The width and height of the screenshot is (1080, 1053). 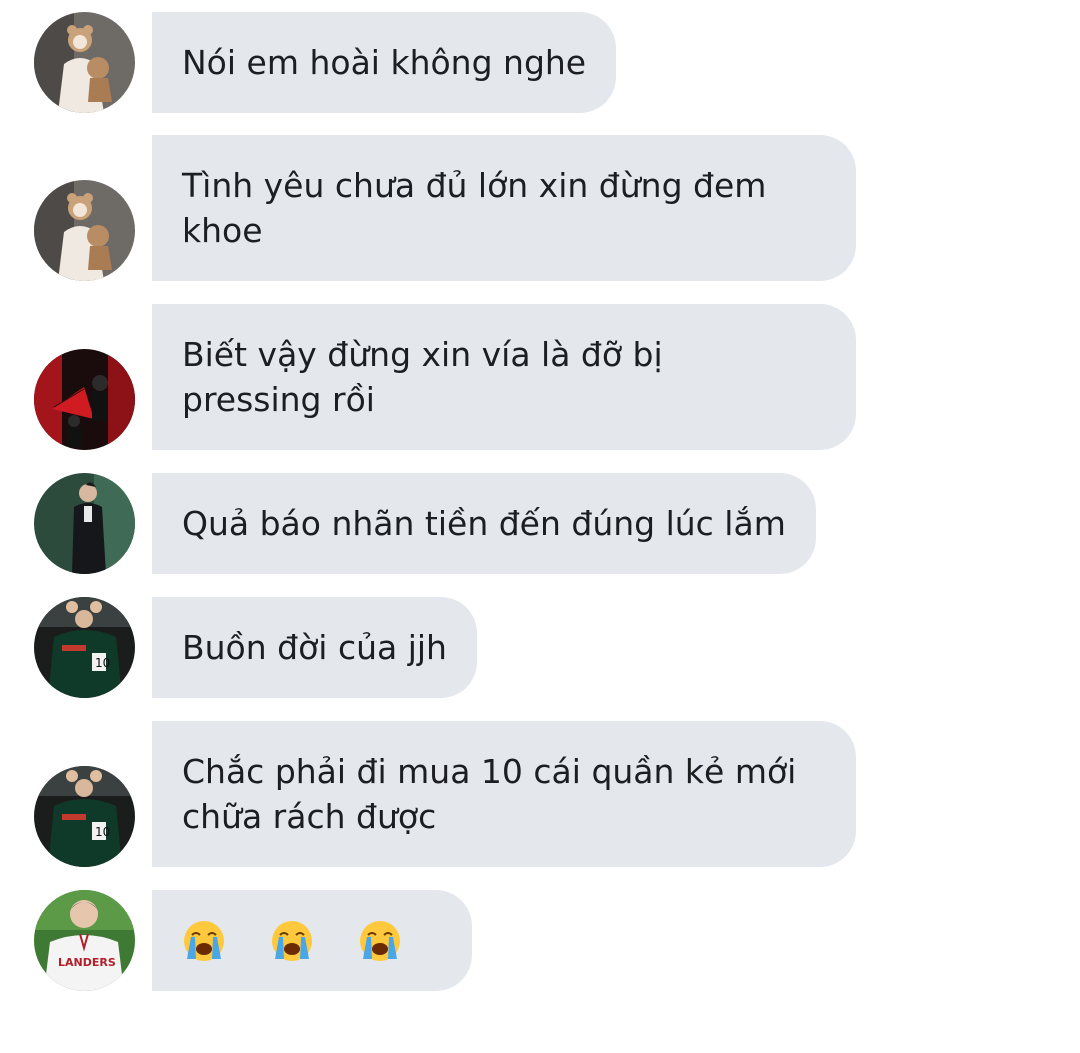 I want to click on message-row: Tình yêu chưa đủ lớn xin đừng đem khoe, so click(x=540, y=208).